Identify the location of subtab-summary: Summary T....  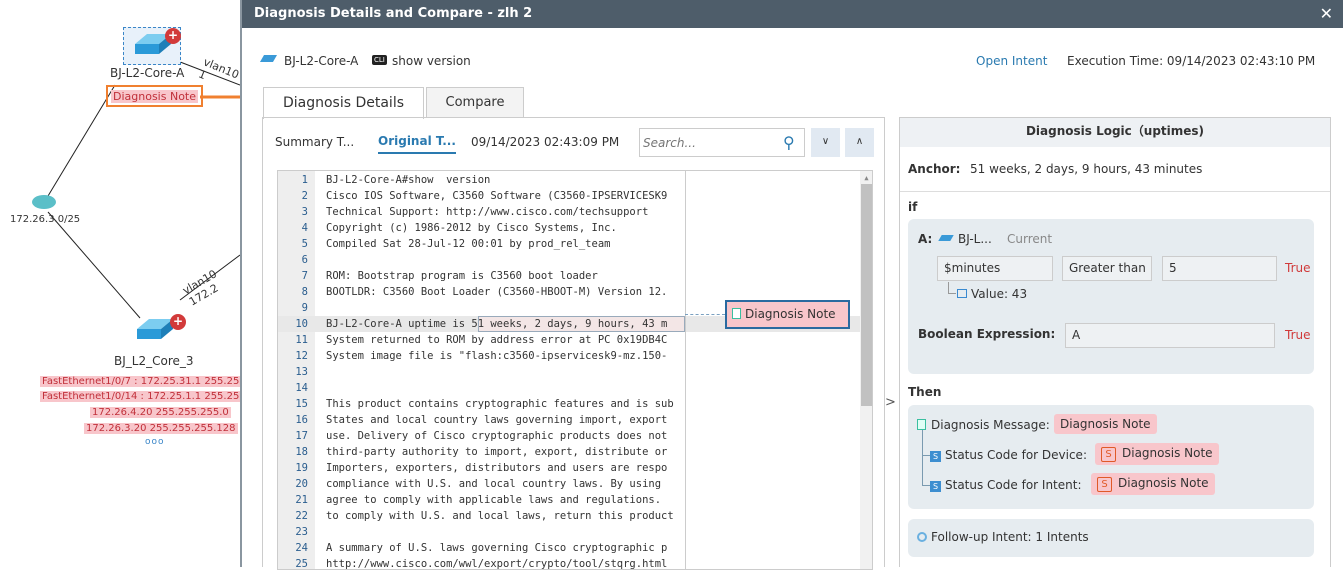
(314, 142).